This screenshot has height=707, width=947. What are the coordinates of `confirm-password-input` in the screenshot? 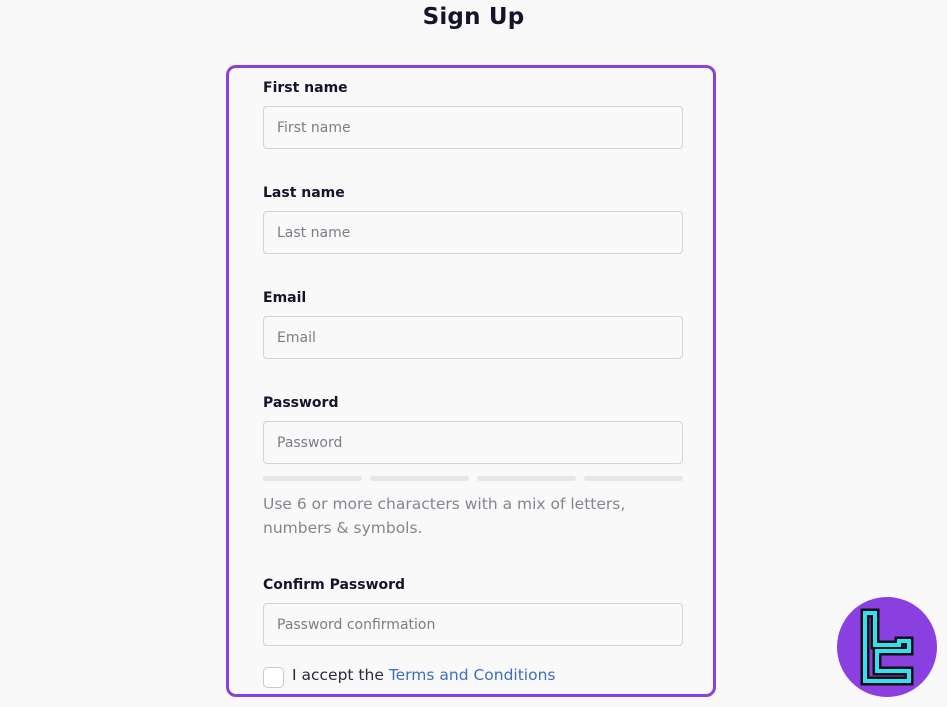 It's located at (473, 624).